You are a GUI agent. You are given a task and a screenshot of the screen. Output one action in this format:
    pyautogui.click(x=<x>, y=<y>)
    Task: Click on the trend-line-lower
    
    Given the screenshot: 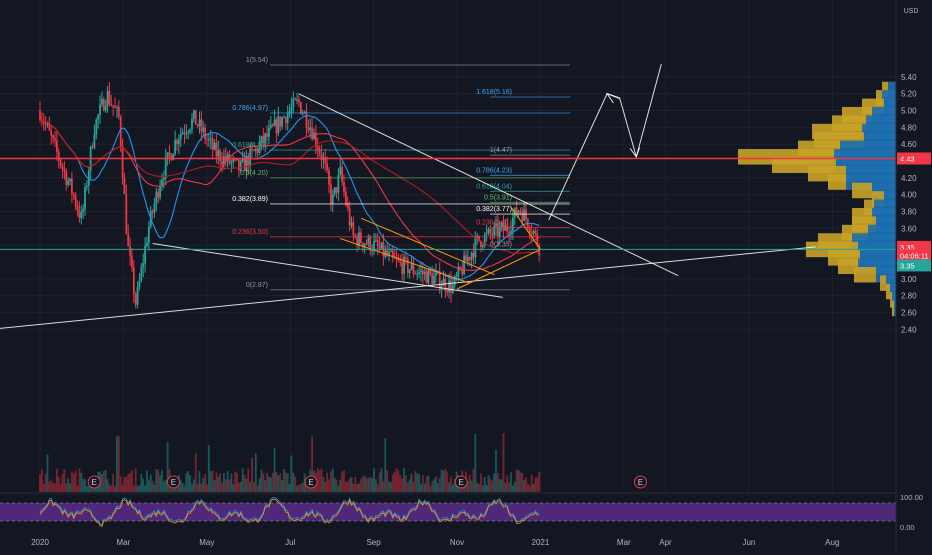 What is the action you would take?
    pyautogui.click(x=327, y=270)
    